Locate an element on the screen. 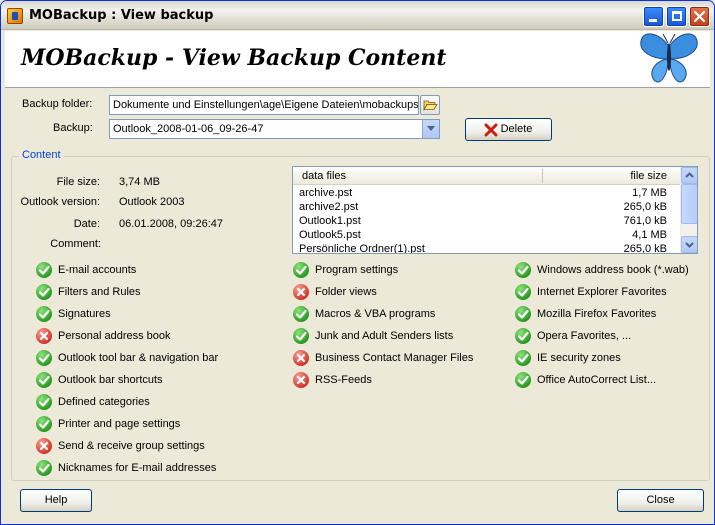  scroll-thumb is located at coordinates (689, 204).